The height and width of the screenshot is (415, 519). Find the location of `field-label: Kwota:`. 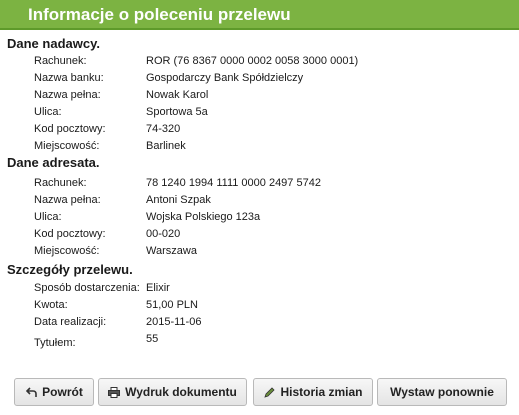

field-label: Kwota: is located at coordinates (51, 305).